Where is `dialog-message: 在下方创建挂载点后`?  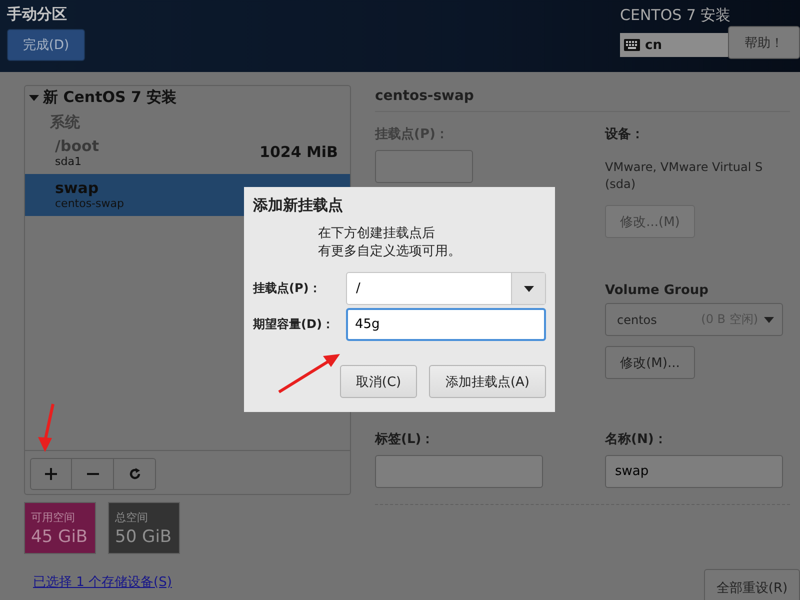
dialog-message: 在下方创建挂载点后 is located at coordinates (377, 234).